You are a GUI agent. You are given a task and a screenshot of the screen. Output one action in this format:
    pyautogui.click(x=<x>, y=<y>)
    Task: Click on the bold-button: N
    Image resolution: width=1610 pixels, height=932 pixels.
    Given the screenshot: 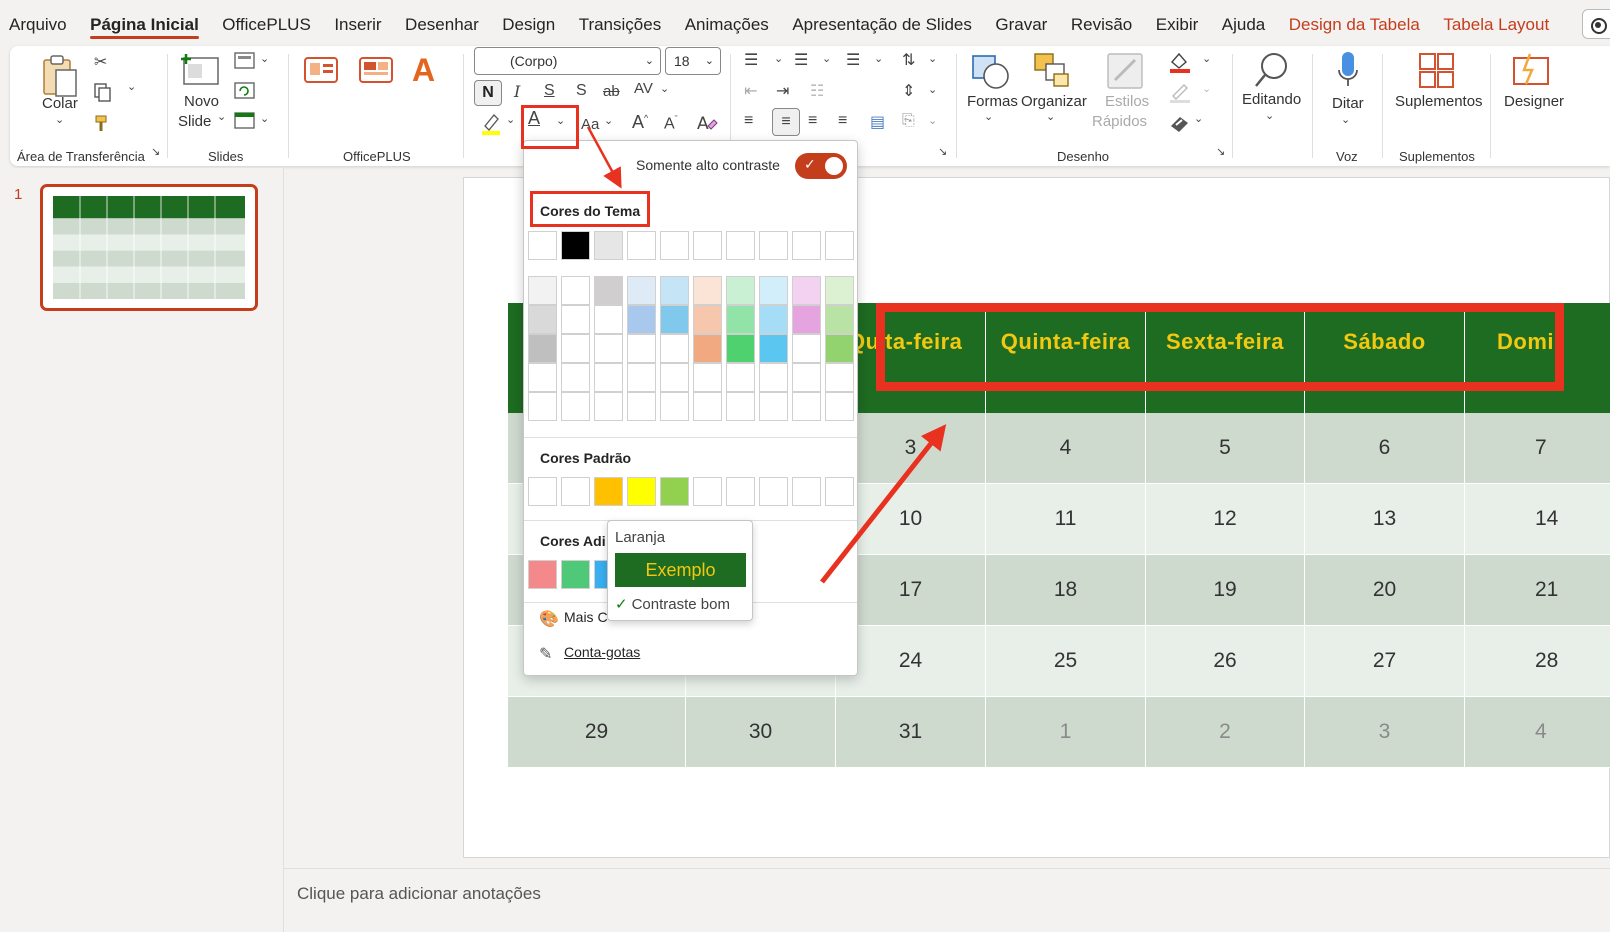 What is the action you would take?
    pyautogui.click(x=488, y=93)
    